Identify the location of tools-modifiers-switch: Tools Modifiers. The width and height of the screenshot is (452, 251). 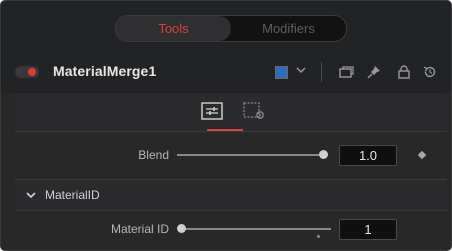
(231, 28).